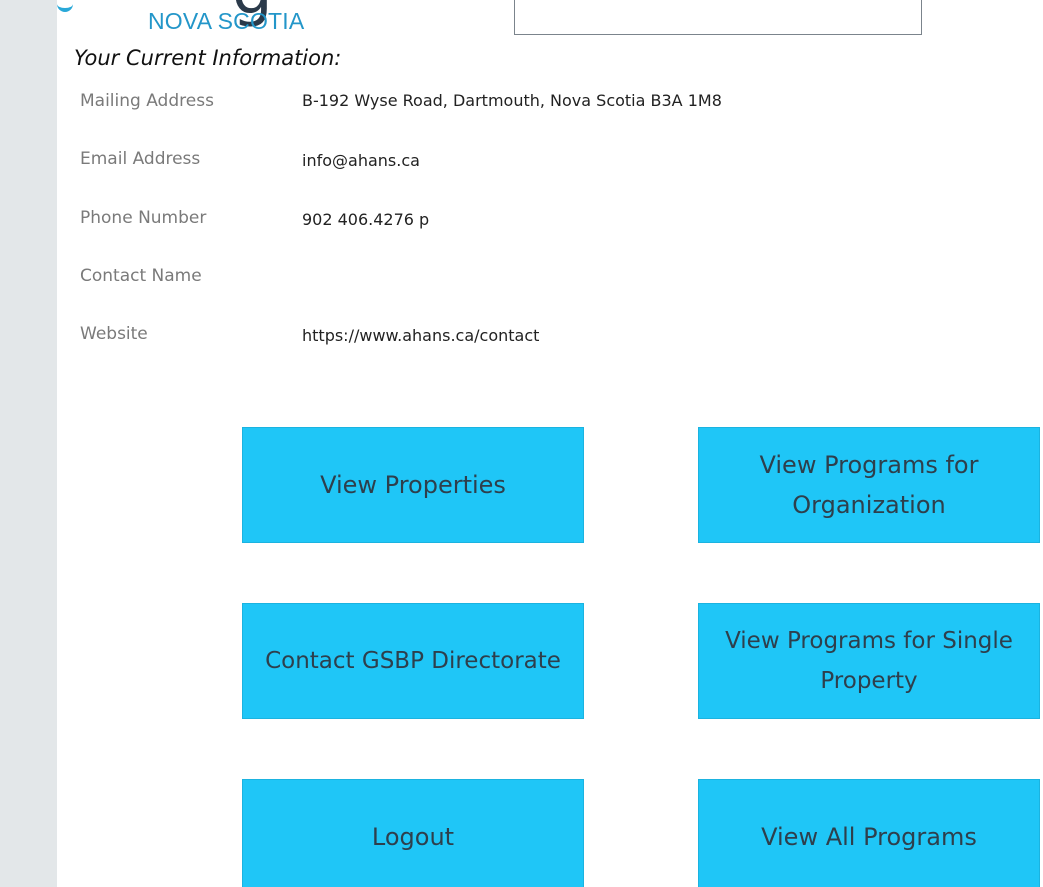 The width and height of the screenshot is (1043, 887). Describe the element at coordinates (413, 661) in the screenshot. I see `contact-gsbp-directorate-button: Contact GSBP Directorate` at that location.